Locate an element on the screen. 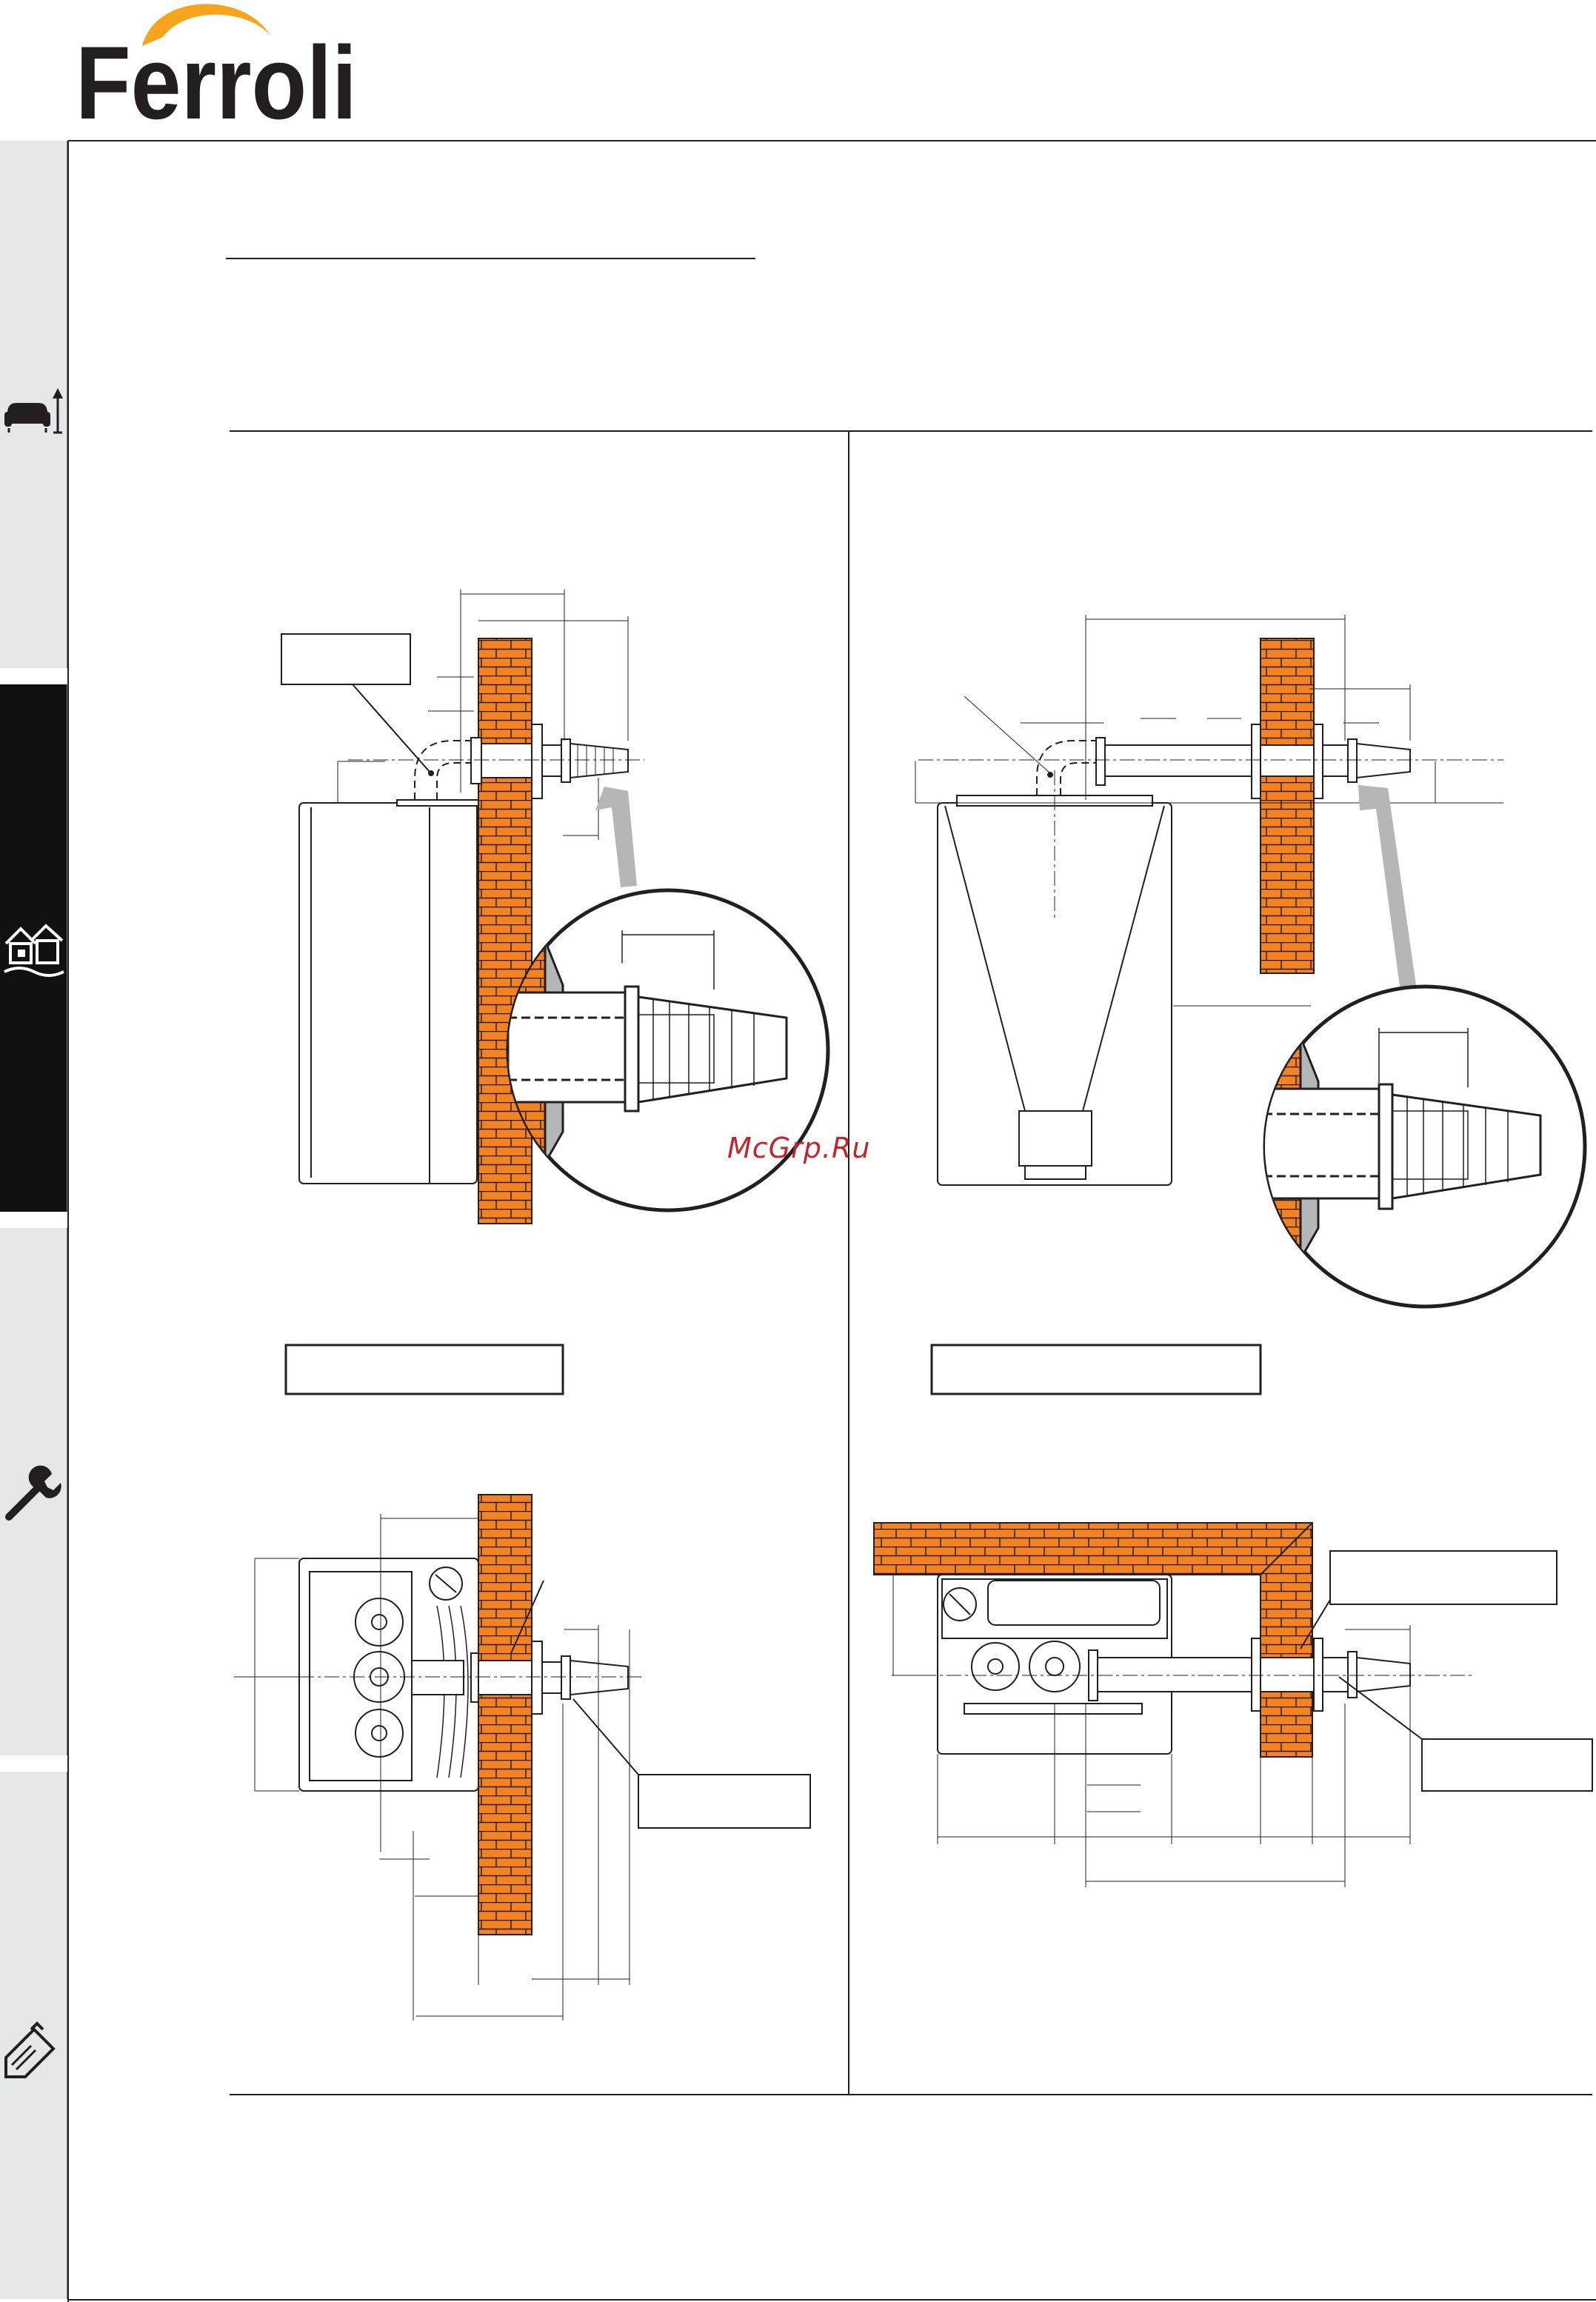  armchair-lamp-icon is located at coordinates (33, 411).